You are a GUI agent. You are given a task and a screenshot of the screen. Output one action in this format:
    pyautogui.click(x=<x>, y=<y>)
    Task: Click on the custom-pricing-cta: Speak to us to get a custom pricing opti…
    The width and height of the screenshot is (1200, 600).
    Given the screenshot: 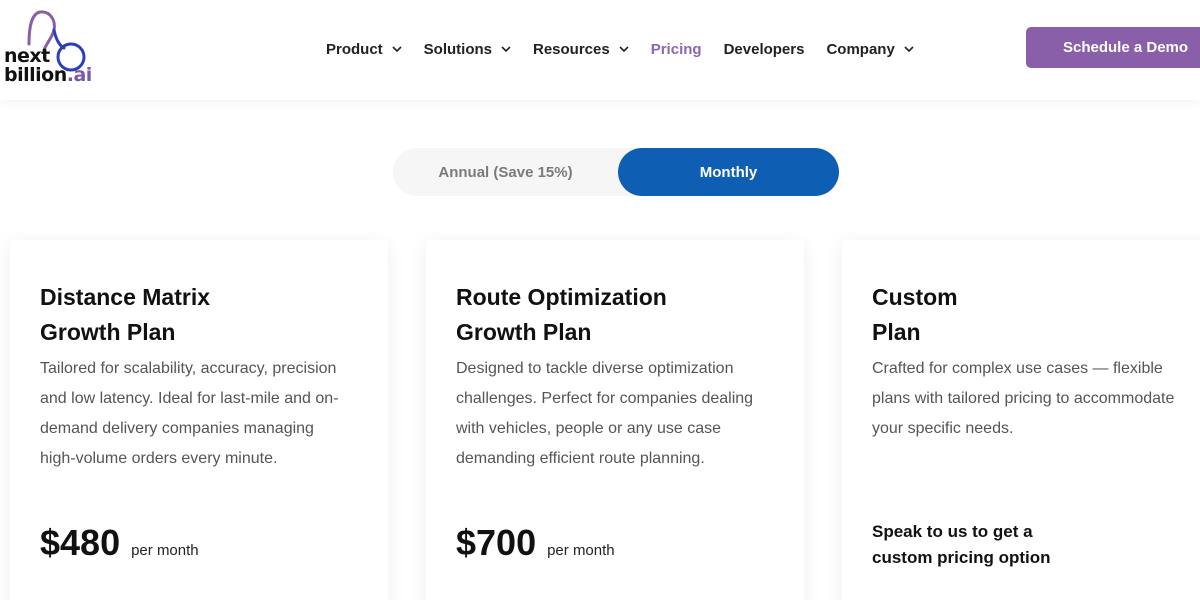 What is the action you would take?
    pyautogui.click(x=1002, y=545)
    